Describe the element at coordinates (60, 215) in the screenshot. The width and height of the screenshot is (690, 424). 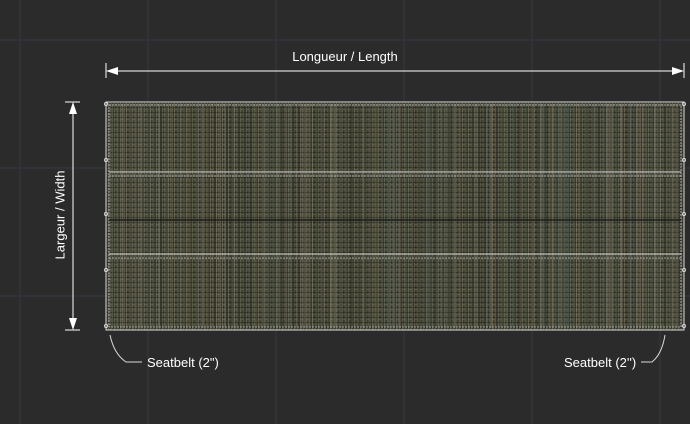
I see `width-label: Largeur / Width` at that location.